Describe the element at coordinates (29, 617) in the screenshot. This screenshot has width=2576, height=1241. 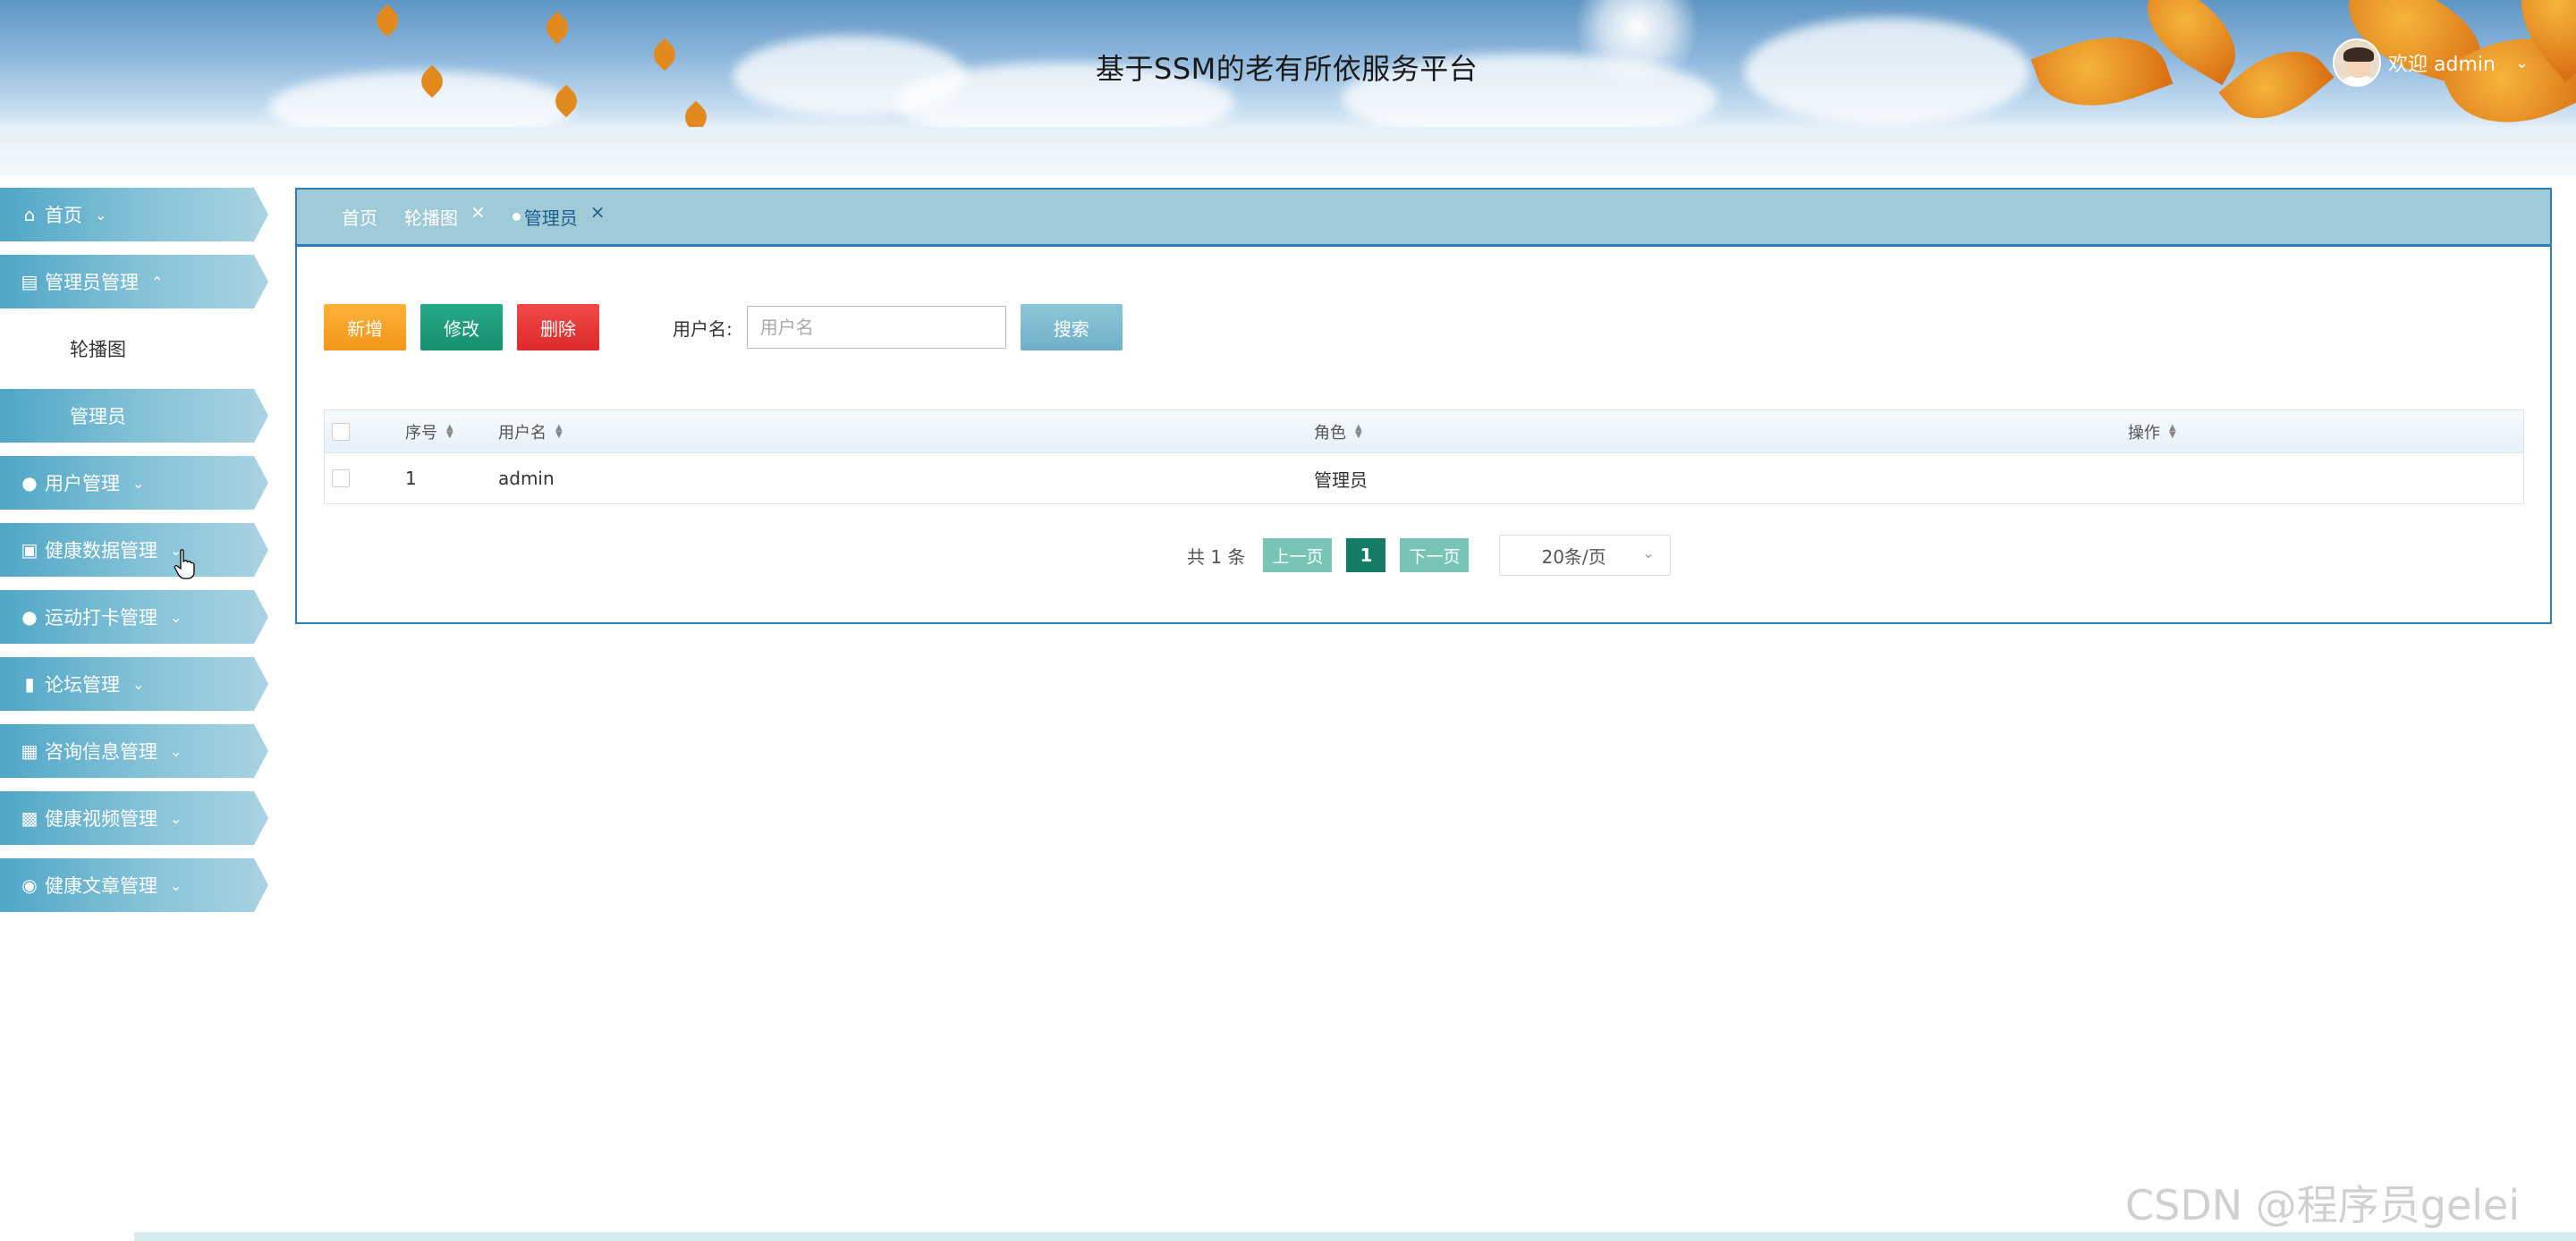
I see `drop-icon: ●` at that location.